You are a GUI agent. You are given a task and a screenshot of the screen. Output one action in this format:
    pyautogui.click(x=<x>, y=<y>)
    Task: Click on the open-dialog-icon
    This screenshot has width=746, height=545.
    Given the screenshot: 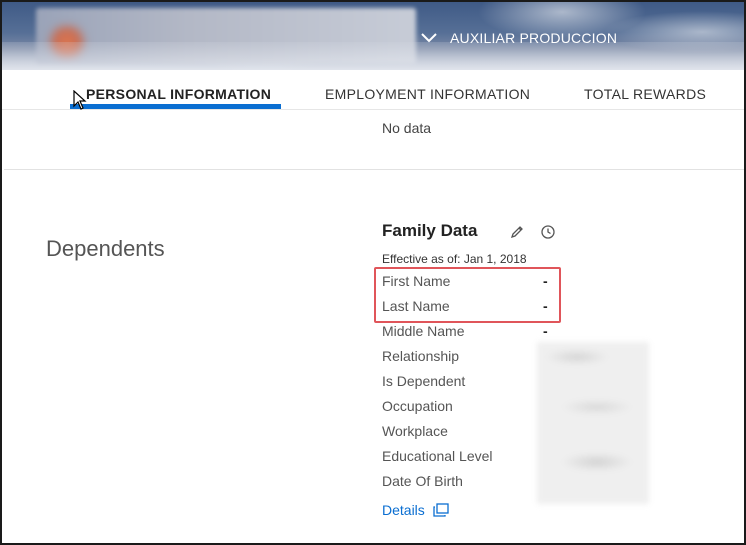 What is the action you would take?
    pyautogui.click(x=441, y=510)
    